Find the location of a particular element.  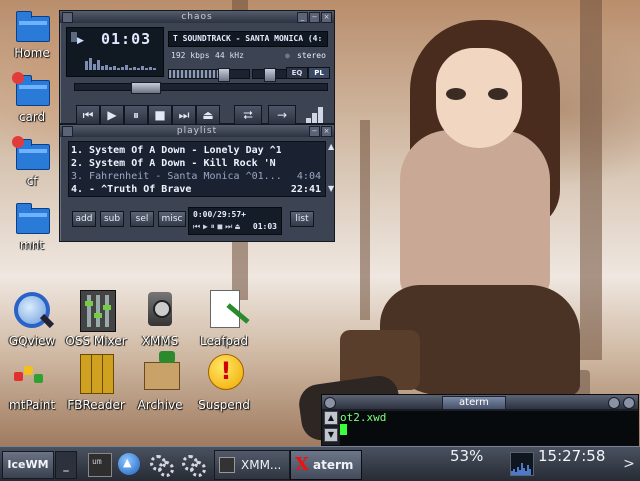

window-list-button: _ is located at coordinates (66, 465).